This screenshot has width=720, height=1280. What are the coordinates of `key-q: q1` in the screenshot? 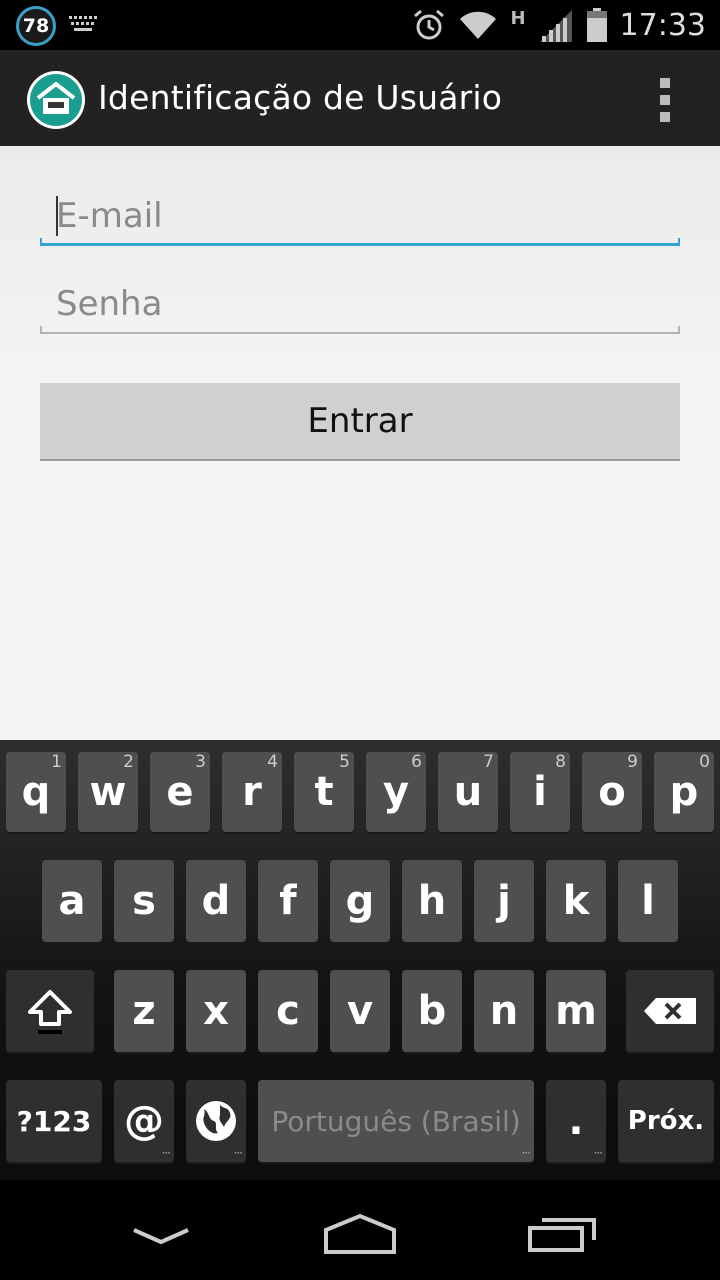 It's located at (36, 792).